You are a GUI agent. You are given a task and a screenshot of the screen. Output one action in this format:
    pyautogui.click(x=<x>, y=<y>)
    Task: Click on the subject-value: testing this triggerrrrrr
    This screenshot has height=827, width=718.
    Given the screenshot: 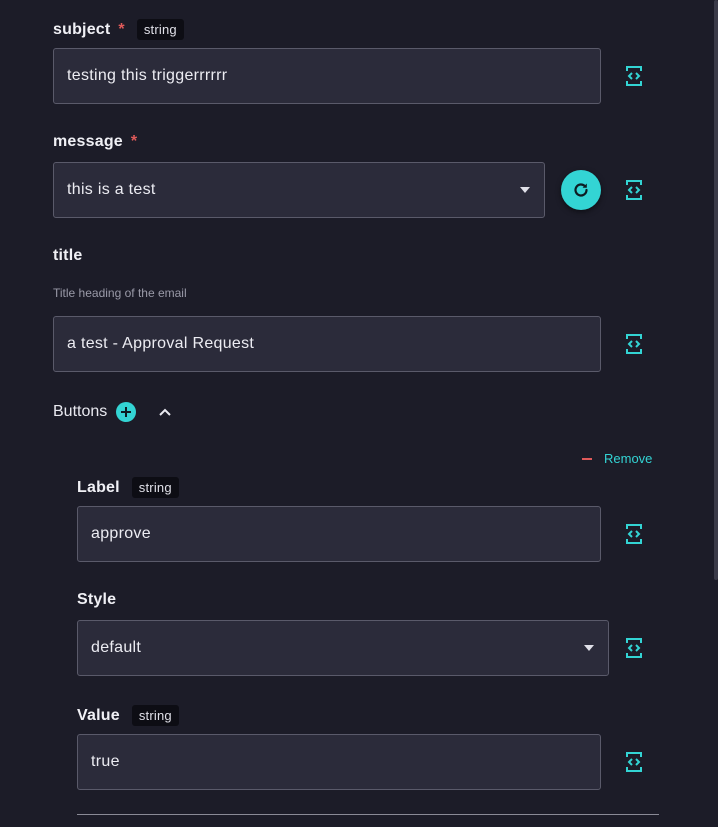 What is the action you would take?
    pyautogui.click(x=147, y=75)
    